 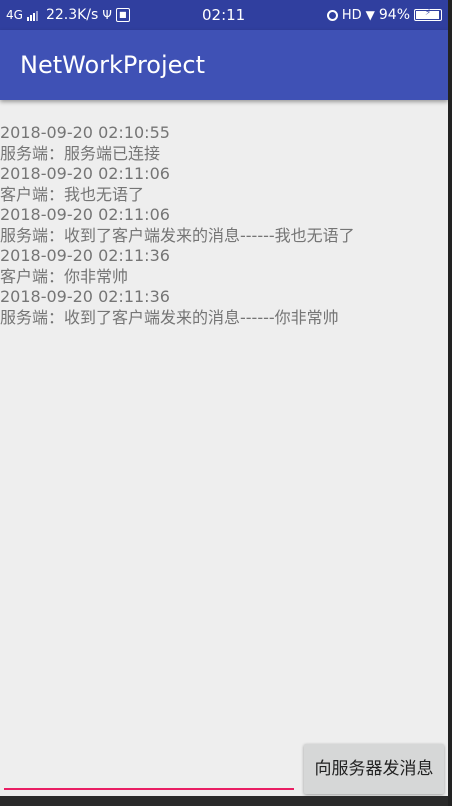 I want to click on charging-bolt-icon: ⚡, so click(x=428, y=13).